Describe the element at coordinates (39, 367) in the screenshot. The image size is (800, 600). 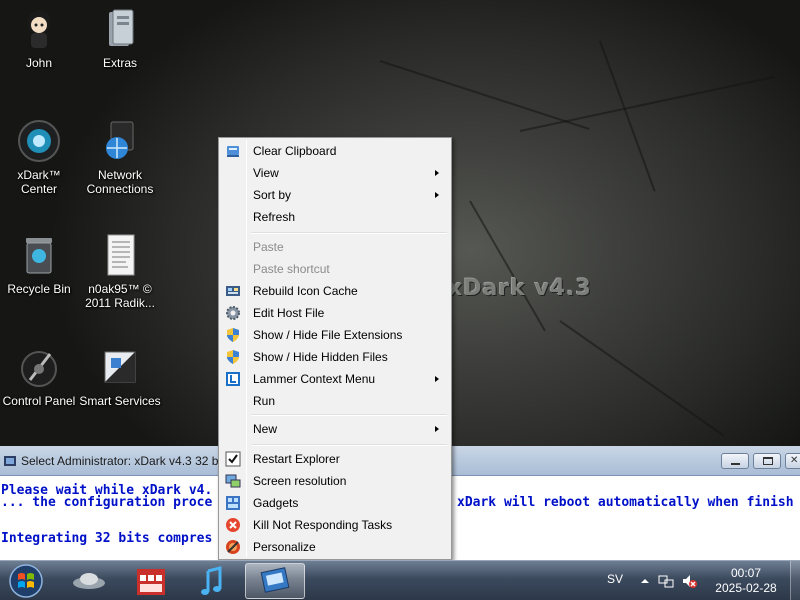
I see `control-panel-icon` at that location.